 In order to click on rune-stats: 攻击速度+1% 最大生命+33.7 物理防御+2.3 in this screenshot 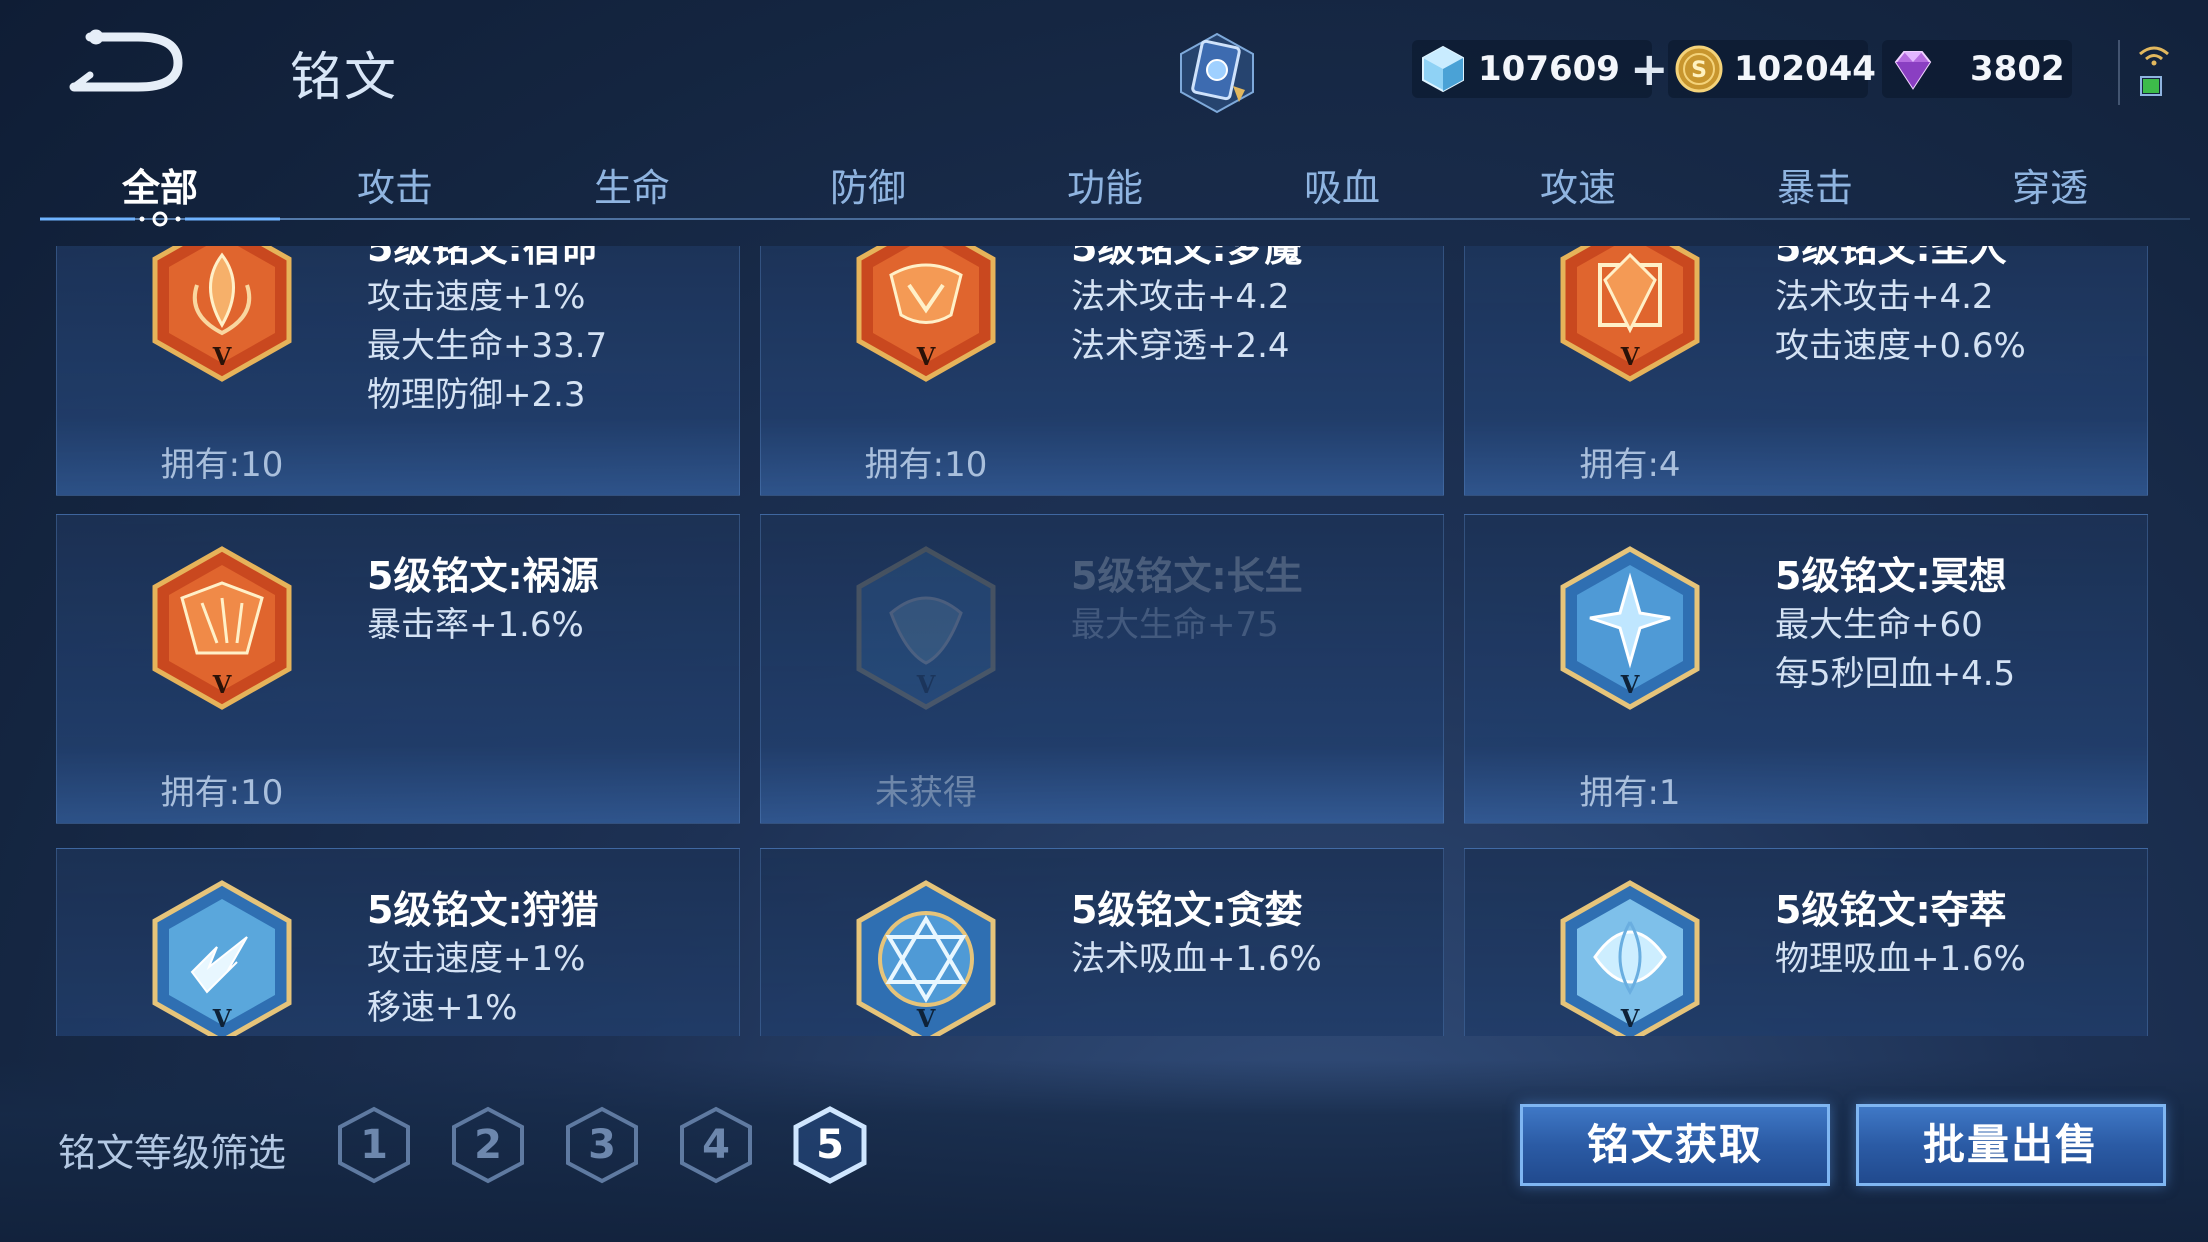, I will do `click(487, 346)`.